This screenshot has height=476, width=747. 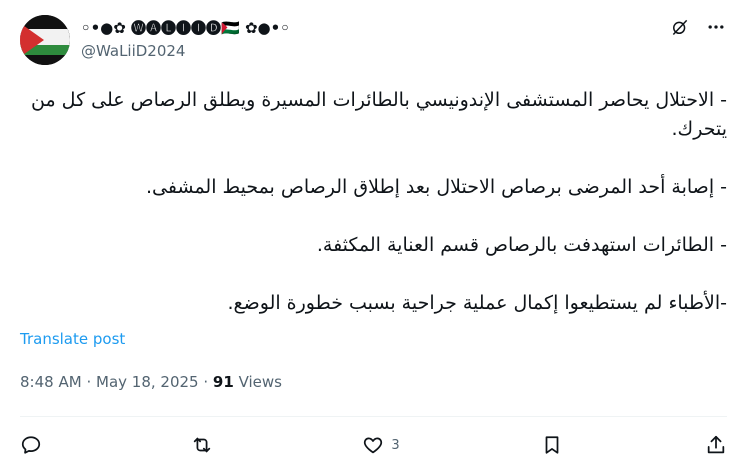 What do you see at coordinates (201, 445) in the screenshot?
I see `repost-icon` at bounding box center [201, 445].